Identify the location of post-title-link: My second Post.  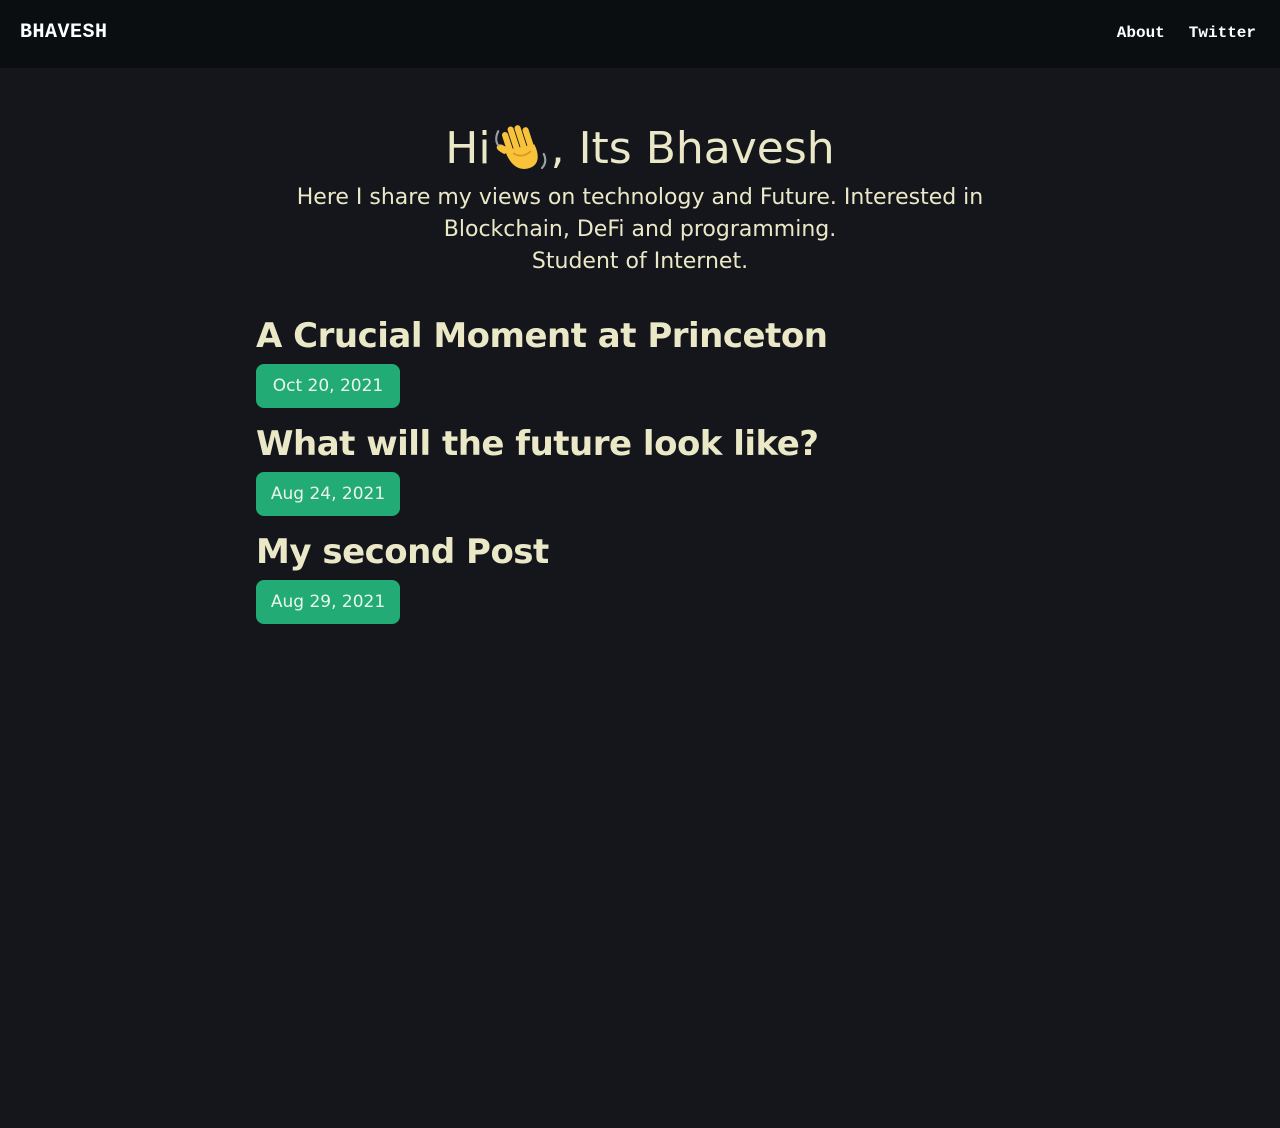
(640, 552).